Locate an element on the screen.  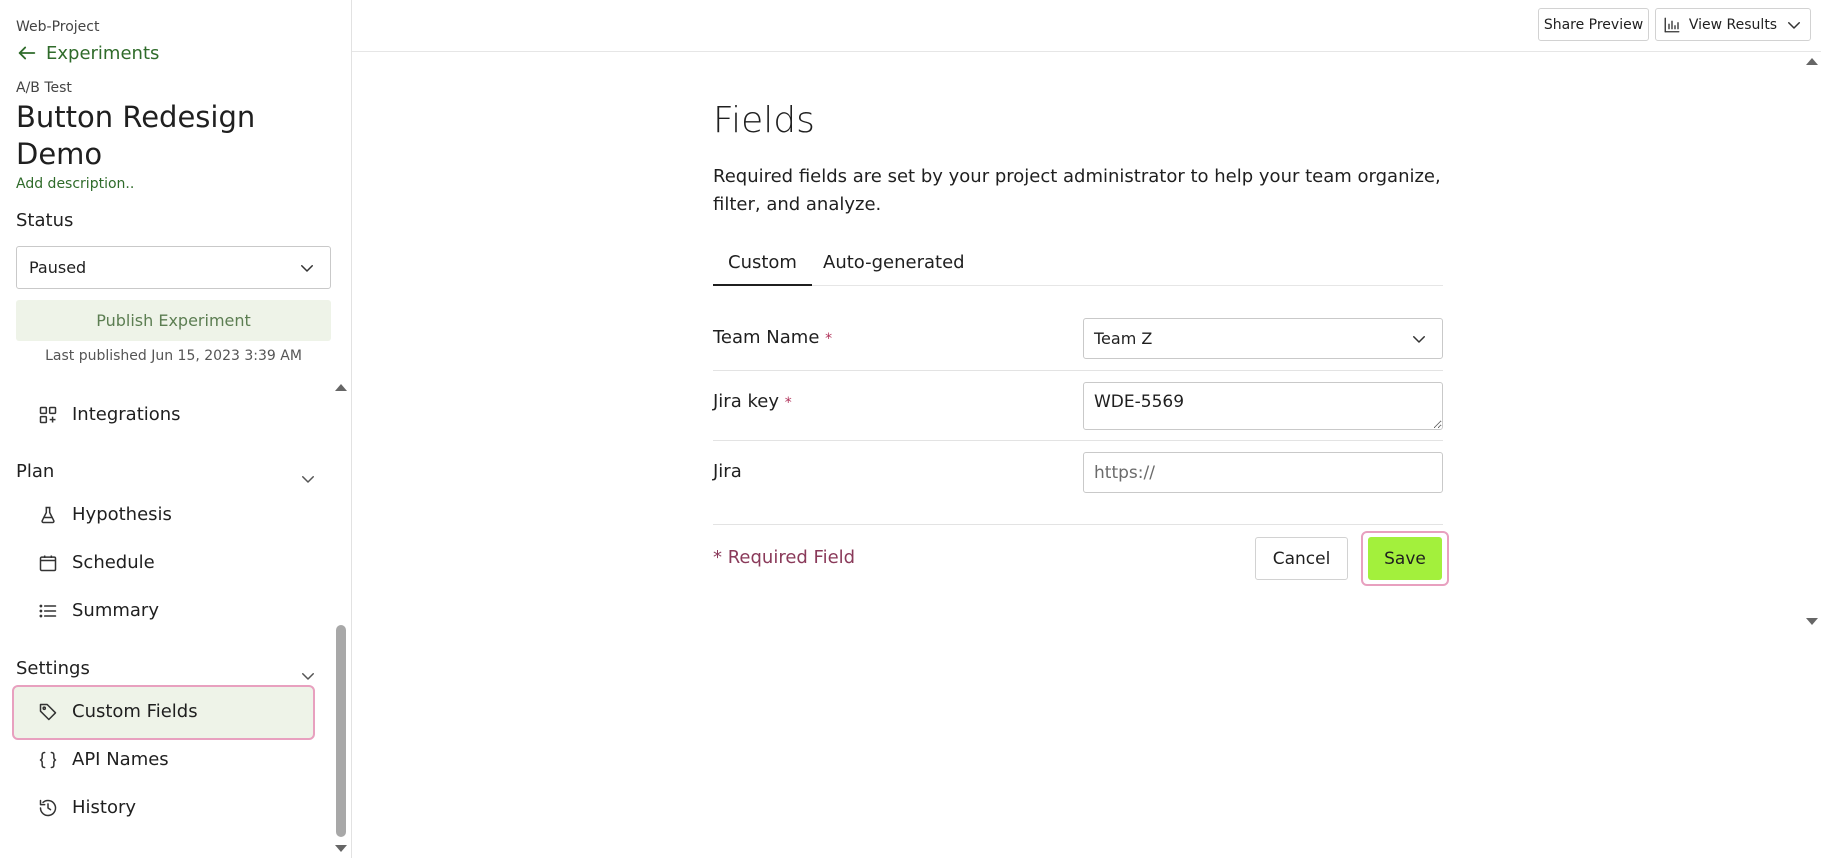
nav-item-api-names: API Names is located at coordinates (103, 759).